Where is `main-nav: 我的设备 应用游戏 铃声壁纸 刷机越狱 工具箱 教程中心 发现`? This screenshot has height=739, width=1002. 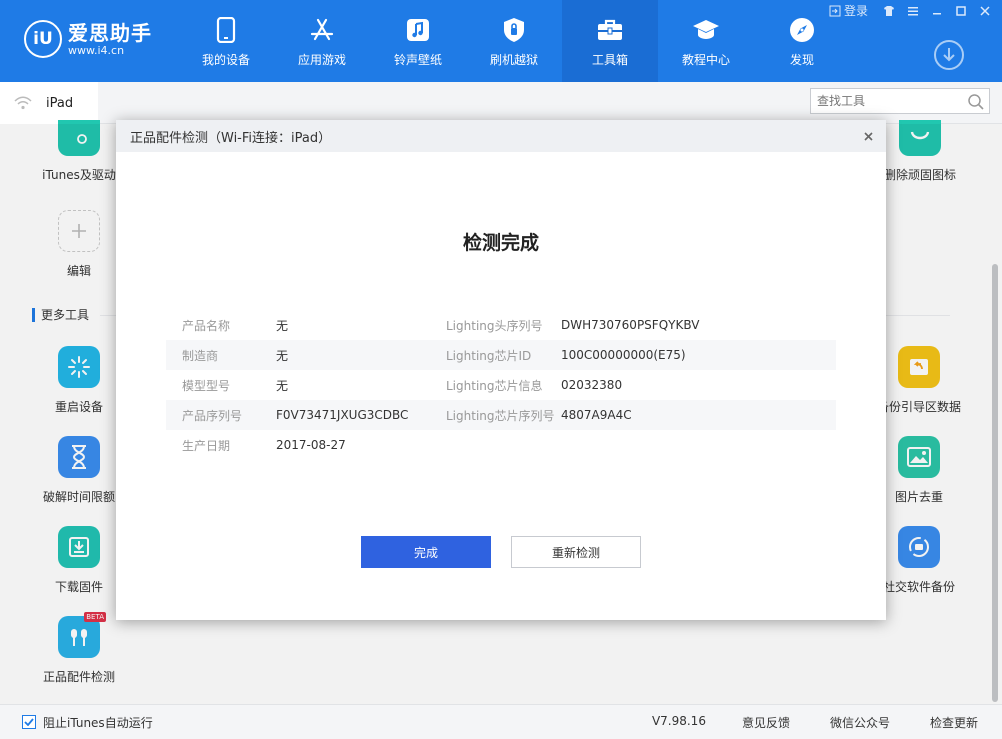 main-nav: 我的设备 应用游戏 铃声壁纸 刷机越狱 工具箱 教程中心 发现 is located at coordinates (514, 41).